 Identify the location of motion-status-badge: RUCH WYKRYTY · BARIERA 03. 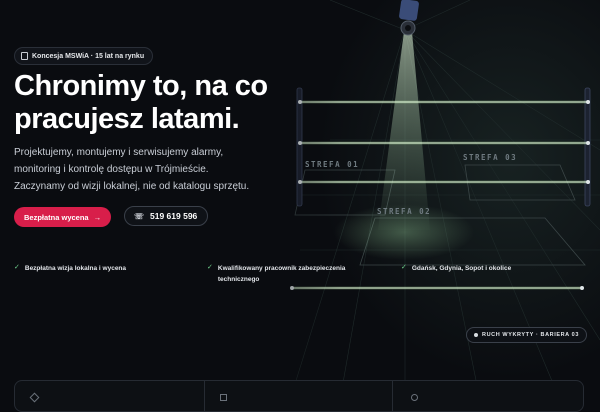
(526, 335).